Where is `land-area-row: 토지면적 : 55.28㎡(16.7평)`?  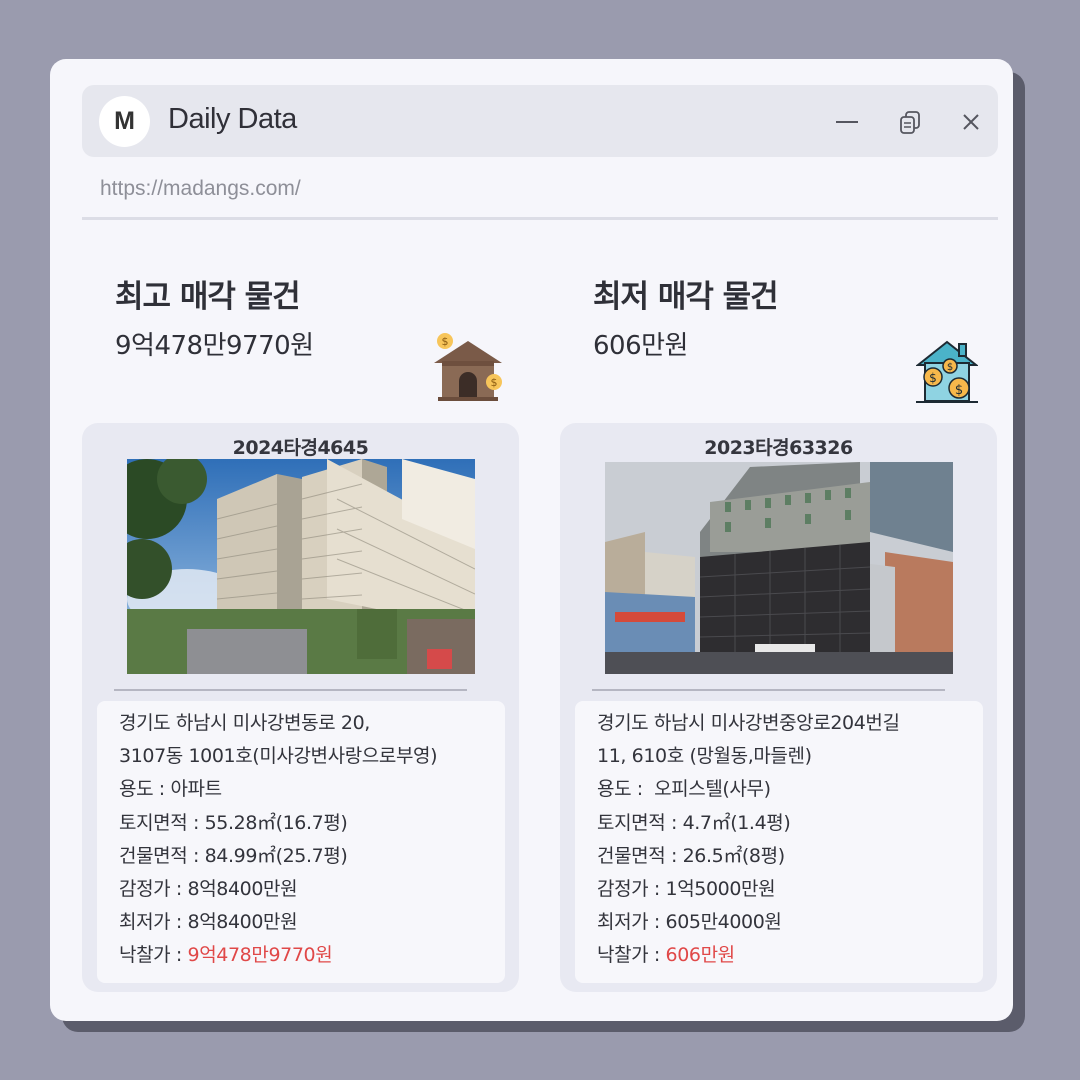 land-area-row: 토지면적 : 55.28㎡(16.7평) is located at coordinates (312, 823).